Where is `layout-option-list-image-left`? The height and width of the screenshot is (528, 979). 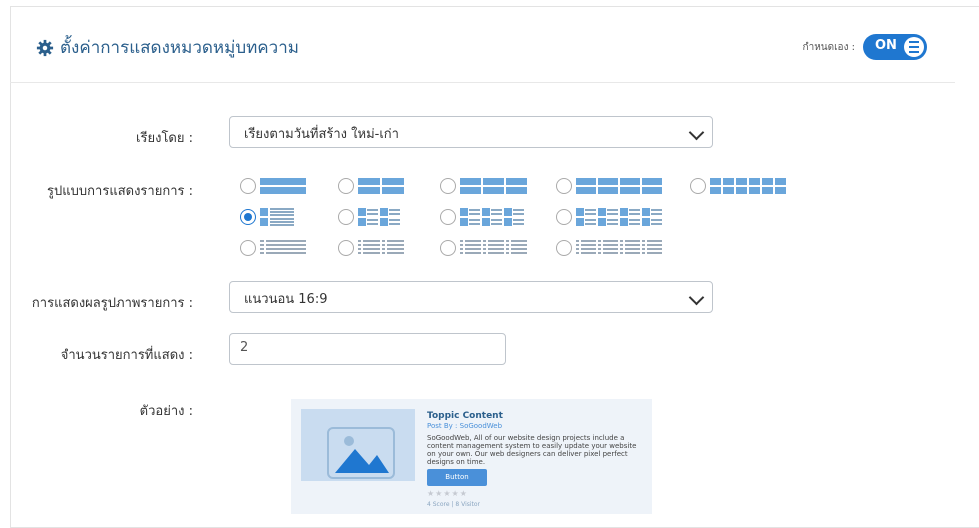 layout-option-list-image-left is located at coordinates (267, 217).